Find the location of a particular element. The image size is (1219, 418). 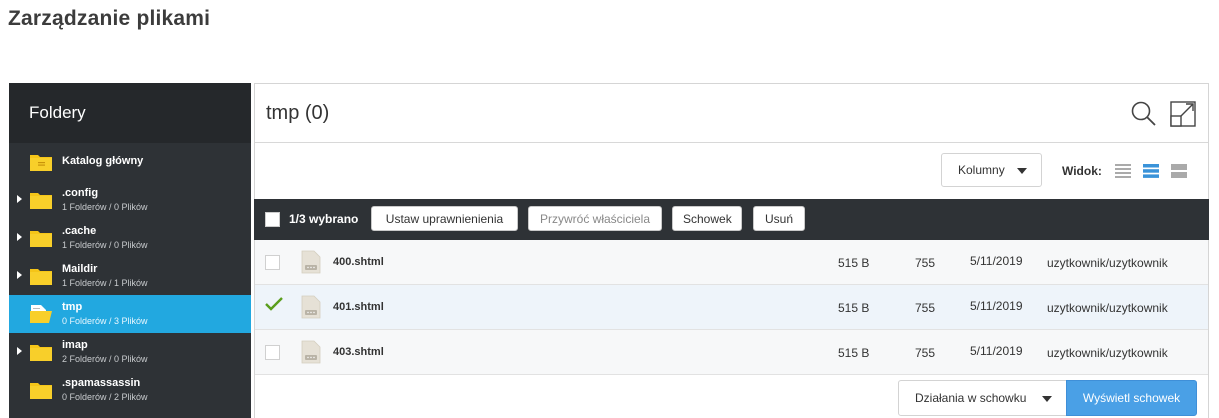

list-view-icon is located at coordinates (1123, 171).